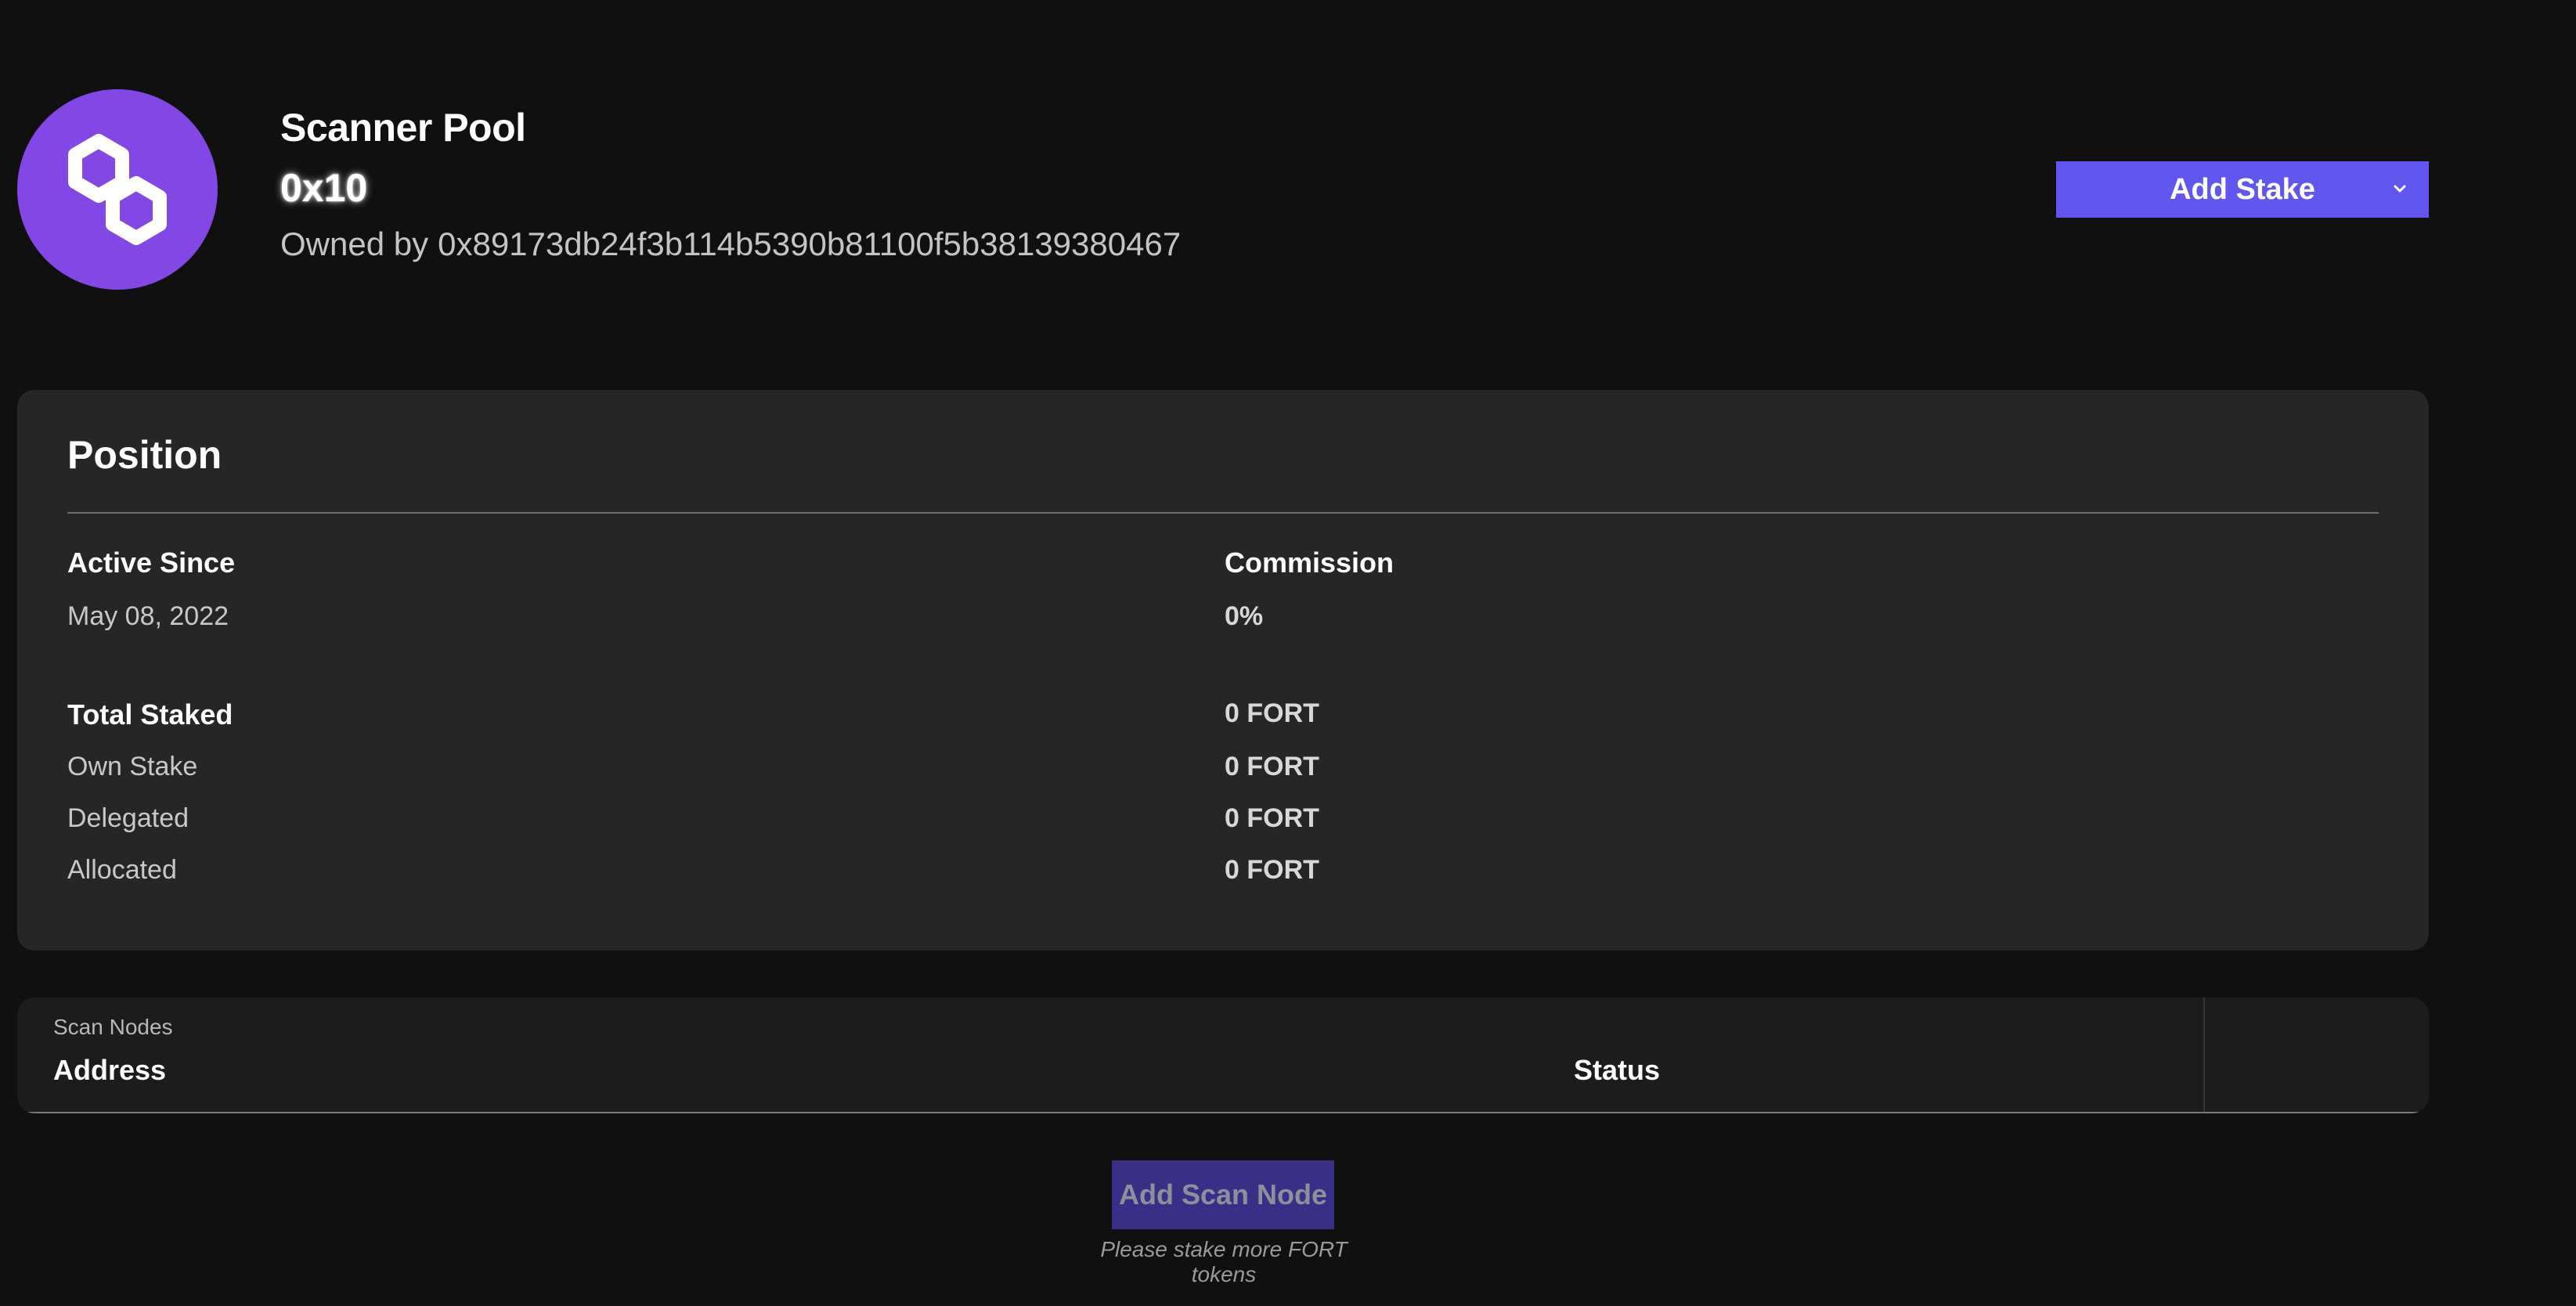 The height and width of the screenshot is (1306, 2576). What do you see at coordinates (1223, 513) in the screenshot?
I see `position-divider` at bounding box center [1223, 513].